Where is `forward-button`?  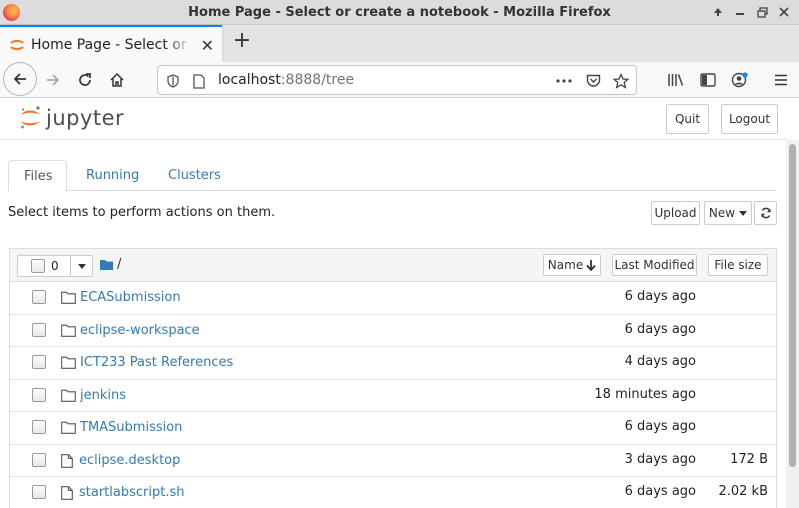
forward-button is located at coordinates (53, 80).